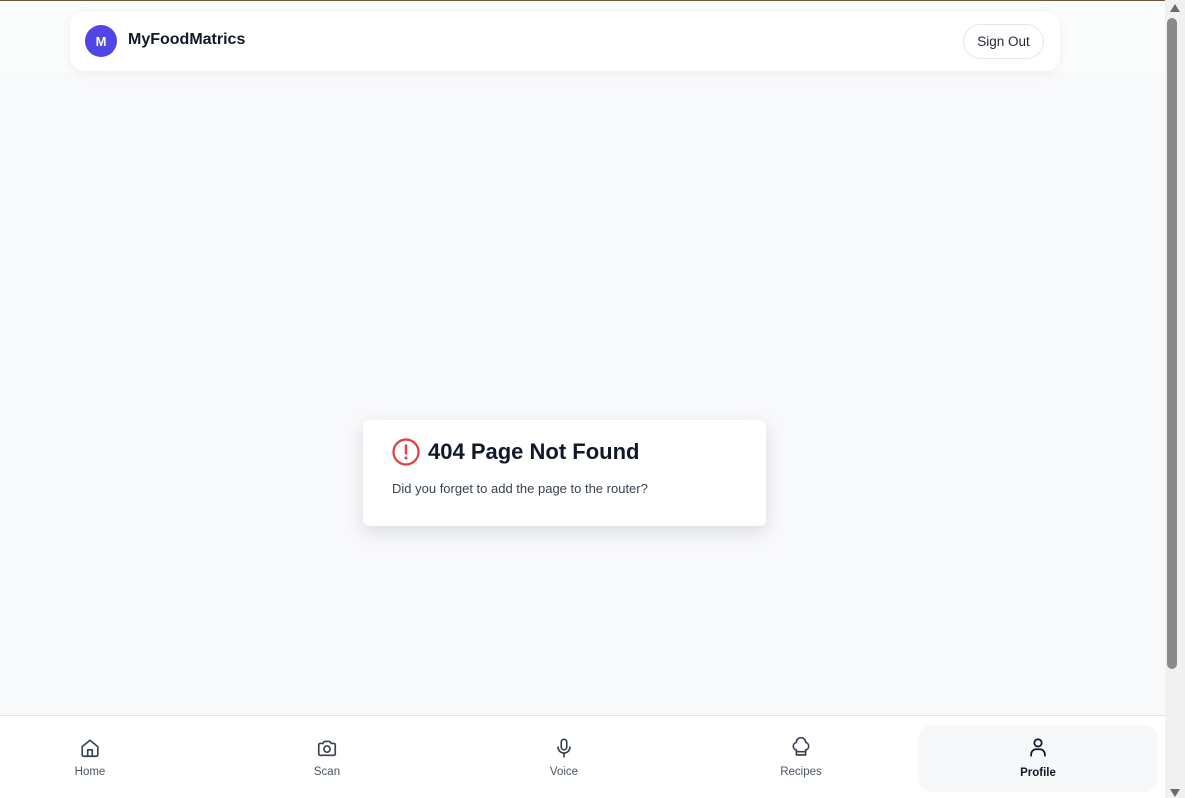 The height and width of the screenshot is (798, 1185). Describe the element at coordinates (186, 40) in the screenshot. I see `app-brand-name: MyFoodMatrics` at that location.